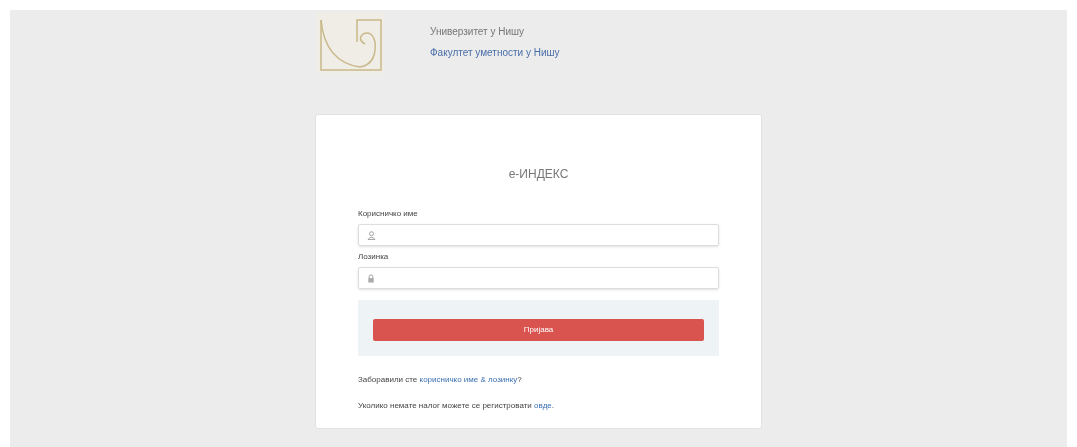 Image resolution: width=1077 pixels, height=447 pixels. What do you see at coordinates (371, 235) in the screenshot?
I see `user-icon` at bounding box center [371, 235].